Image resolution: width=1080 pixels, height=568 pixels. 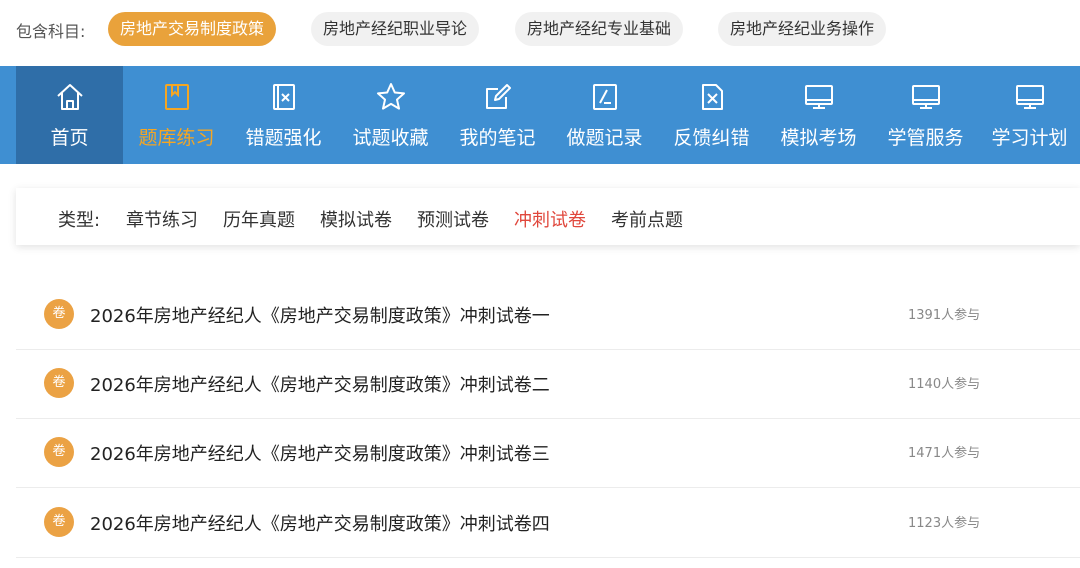 I want to click on participant-count: 1123人参与, so click(x=944, y=523).